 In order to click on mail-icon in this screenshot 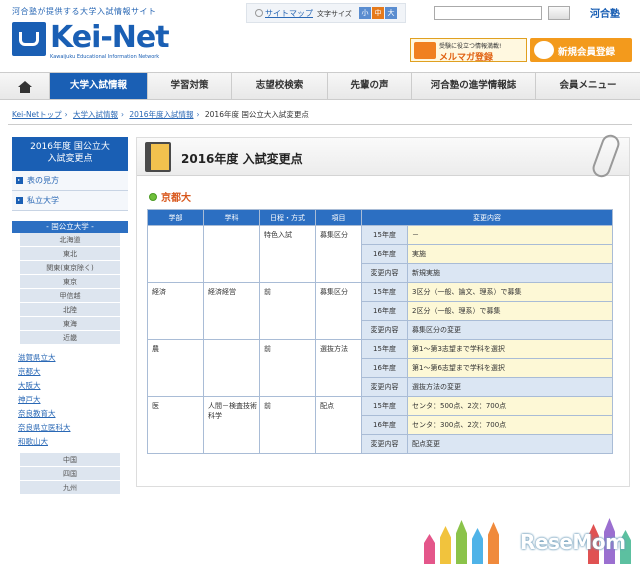, I will do `click(425, 50)`.